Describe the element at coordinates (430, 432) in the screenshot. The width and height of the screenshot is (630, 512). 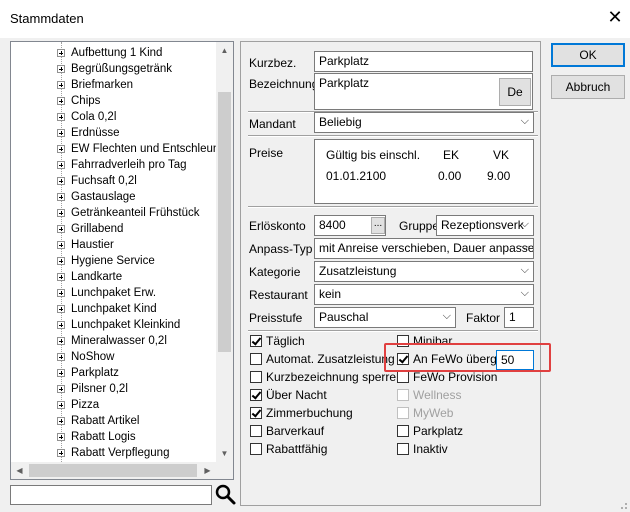
I see `checkbox-checkboxes_right-5: Parkplatz` at that location.